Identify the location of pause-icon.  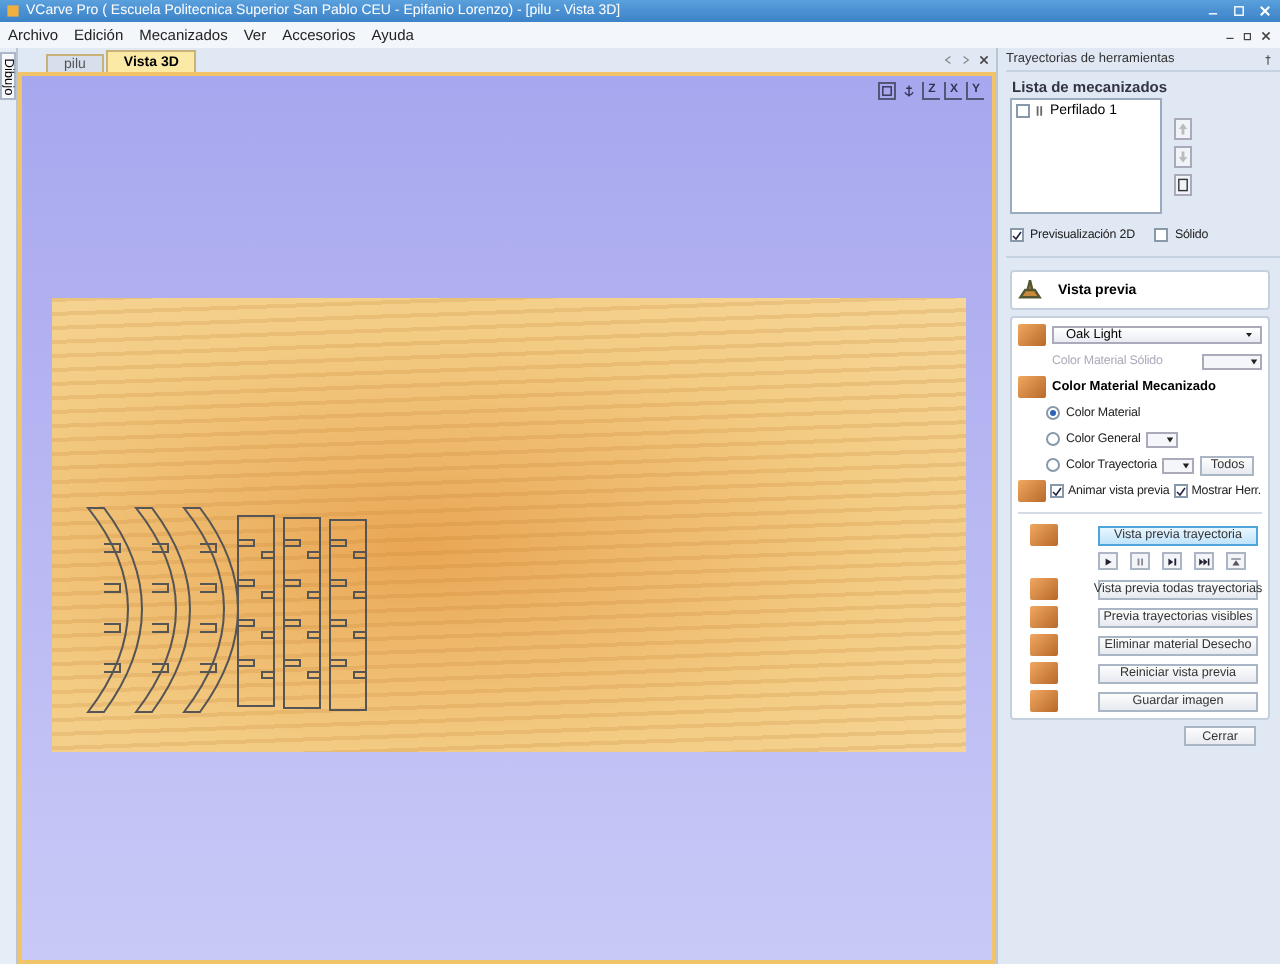
(1140, 561).